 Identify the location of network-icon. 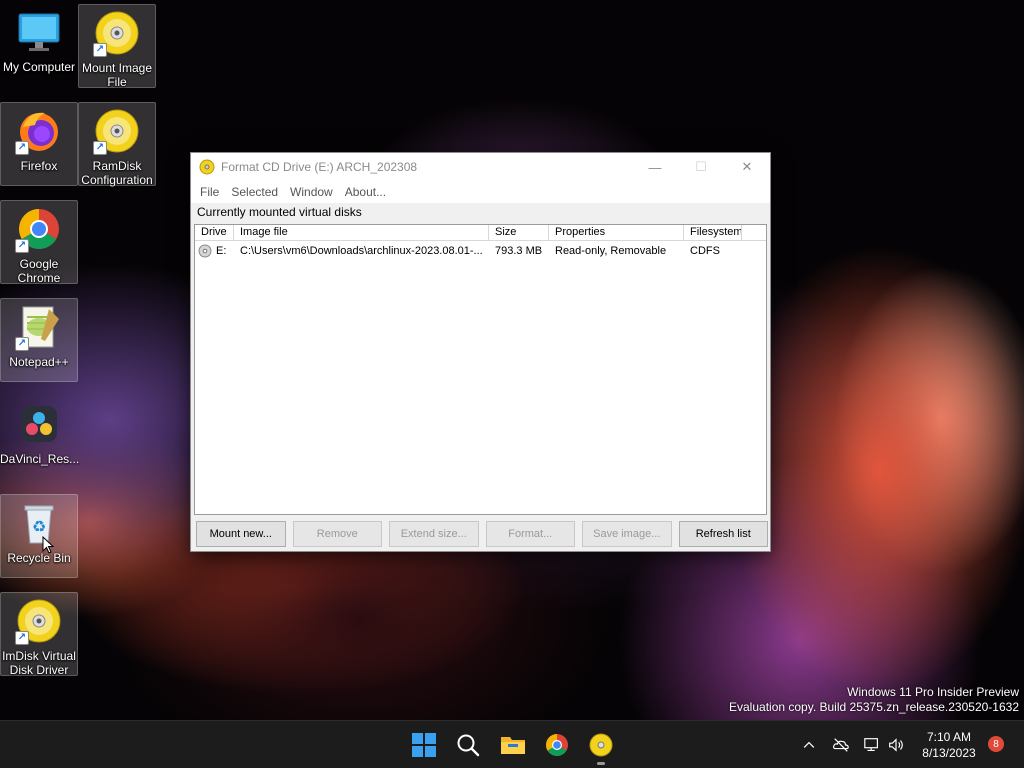
(872, 745).